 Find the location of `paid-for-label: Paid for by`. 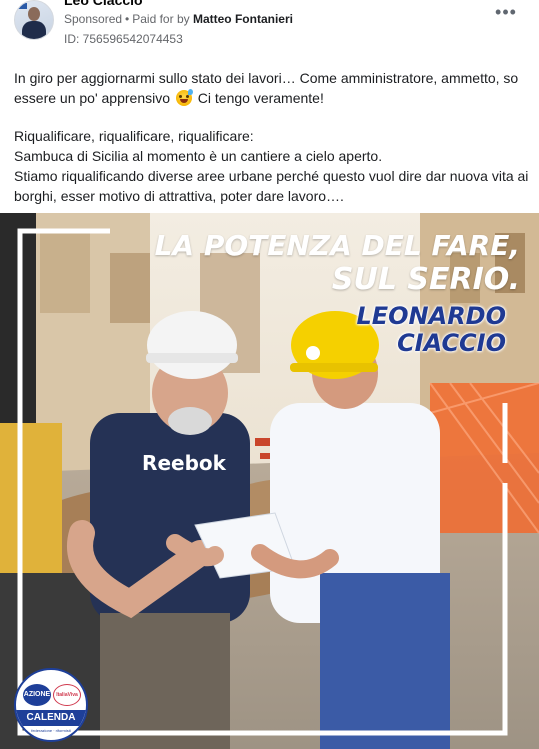

paid-for-label: Paid for by is located at coordinates (161, 19).